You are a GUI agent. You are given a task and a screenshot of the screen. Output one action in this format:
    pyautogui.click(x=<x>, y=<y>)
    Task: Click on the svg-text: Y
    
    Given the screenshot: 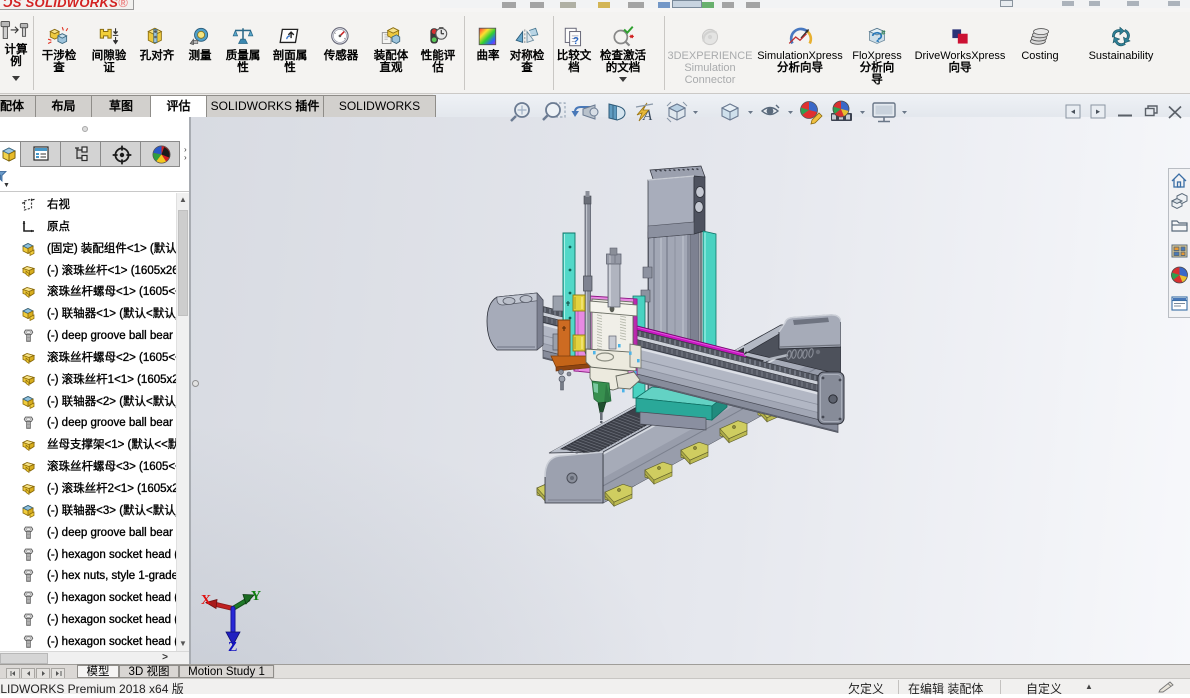 What is the action you would take?
    pyautogui.click(x=256, y=596)
    